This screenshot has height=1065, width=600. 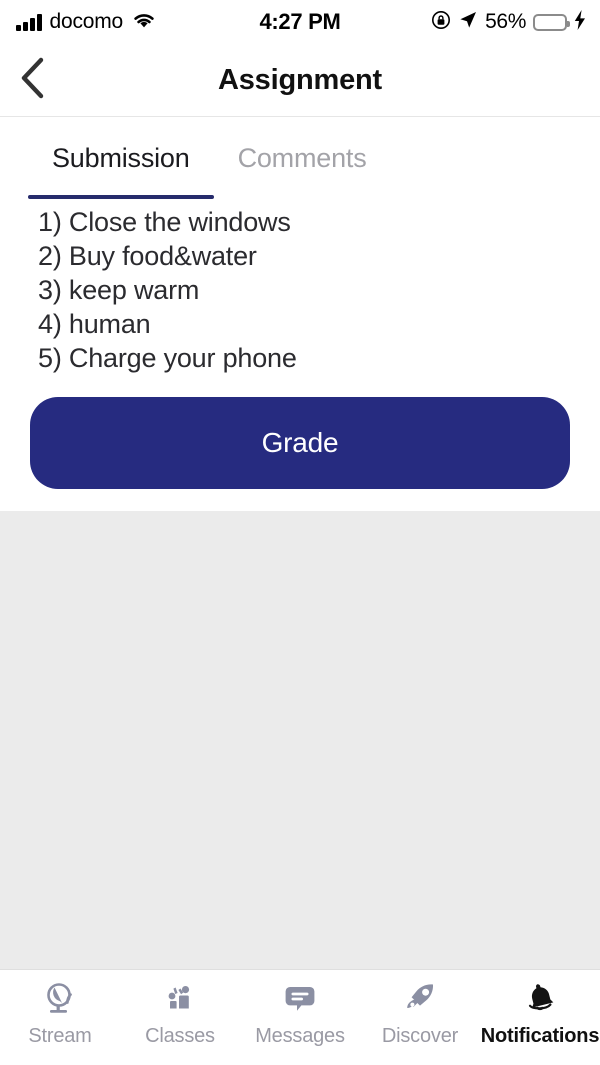 I want to click on back-button, so click(x=33, y=80).